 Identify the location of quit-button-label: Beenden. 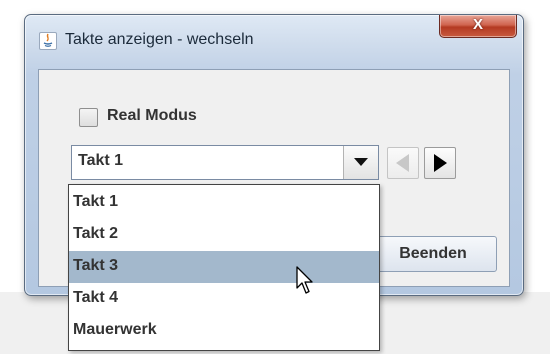
(433, 253).